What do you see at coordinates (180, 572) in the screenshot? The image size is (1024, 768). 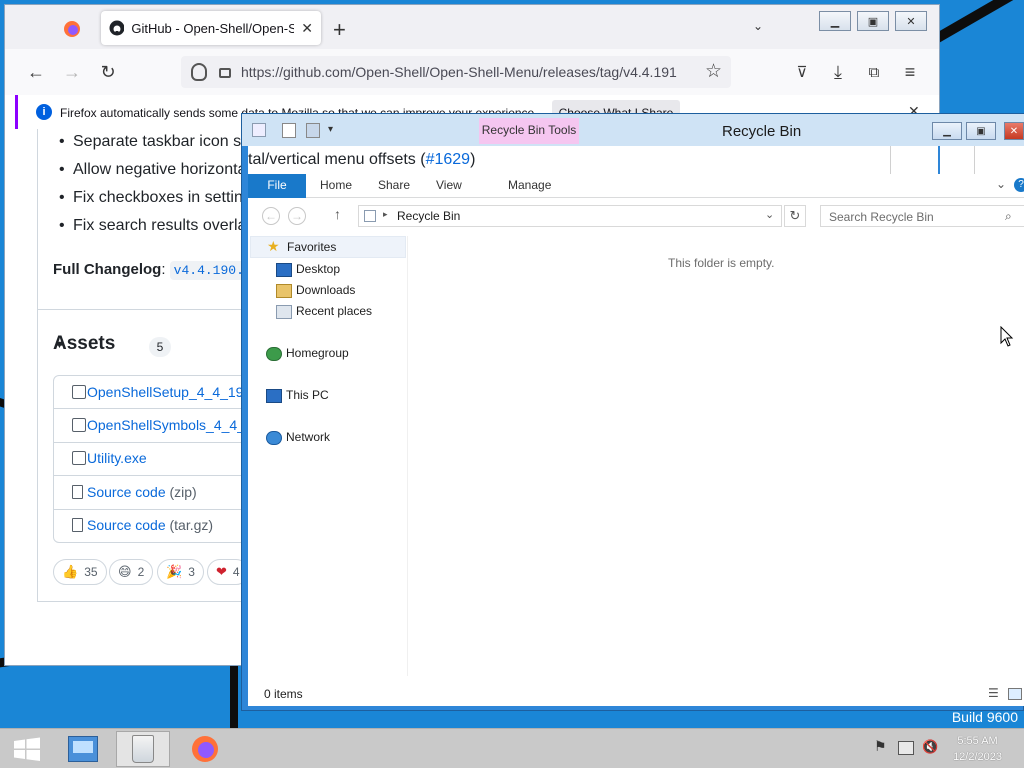 I see `reaction-tada: 🎉 3` at bounding box center [180, 572].